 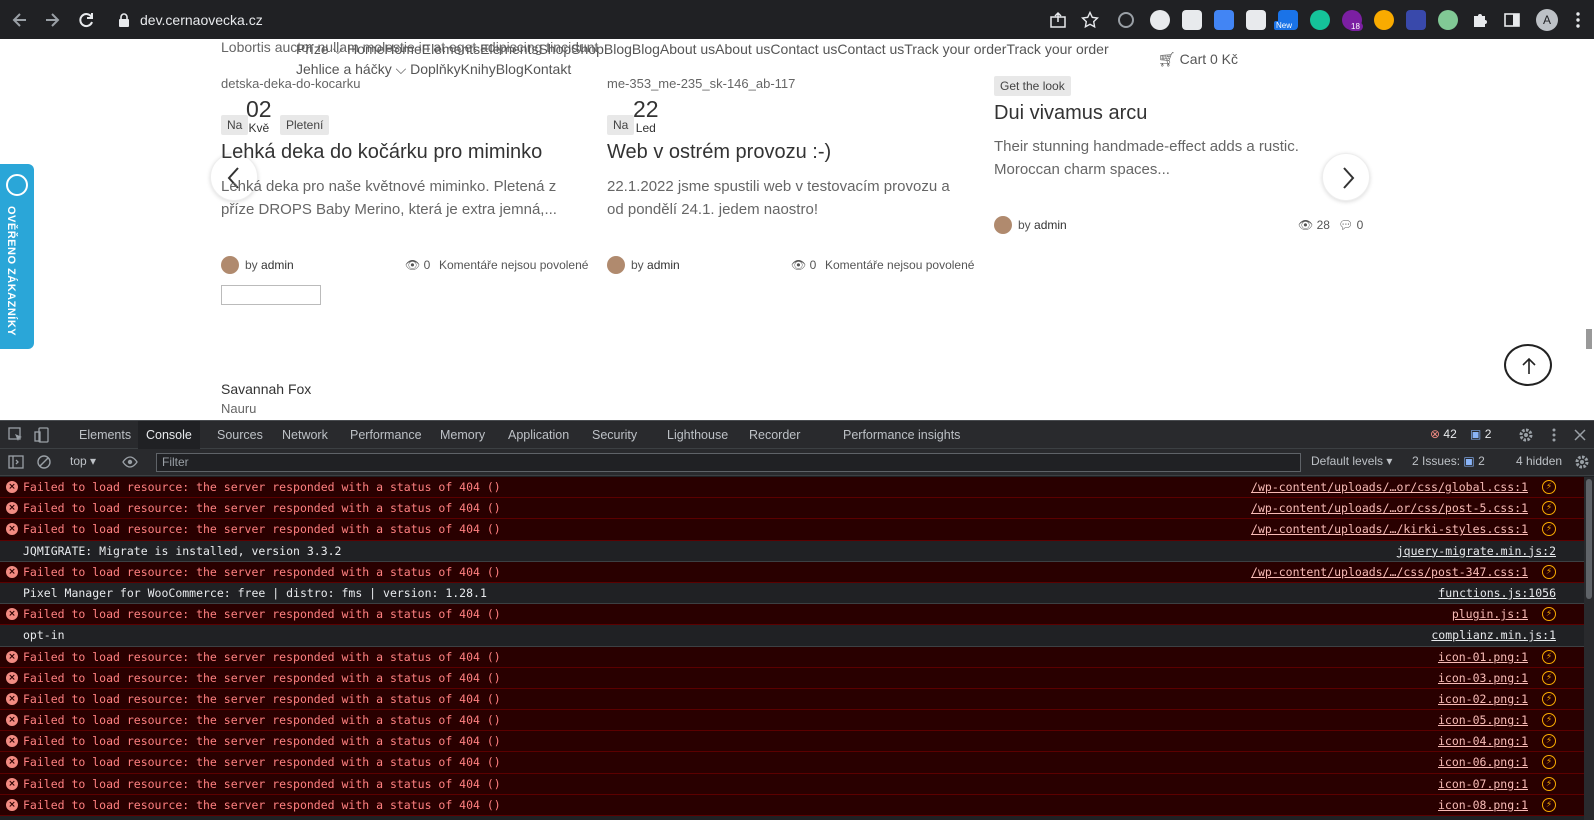 What do you see at coordinates (42, 435) in the screenshot?
I see `device-toggle-icon` at bounding box center [42, 435].